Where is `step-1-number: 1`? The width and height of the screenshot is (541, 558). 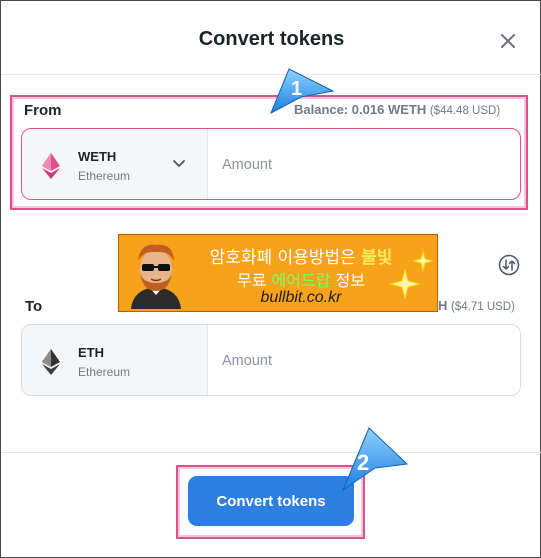 step-1-number: 1 is located at coordinates (296, 89).